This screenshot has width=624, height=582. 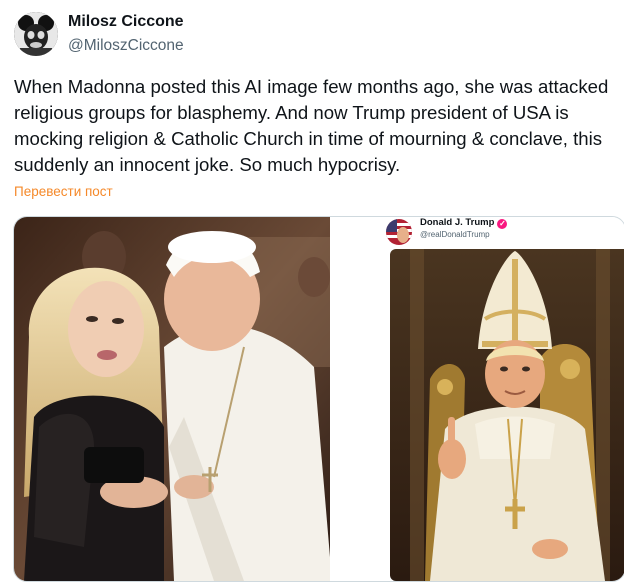 What do you see at coordinates (502, 224) in the screenshot?
I see `verified-icon: ✓` at bounding box center [502, 224].